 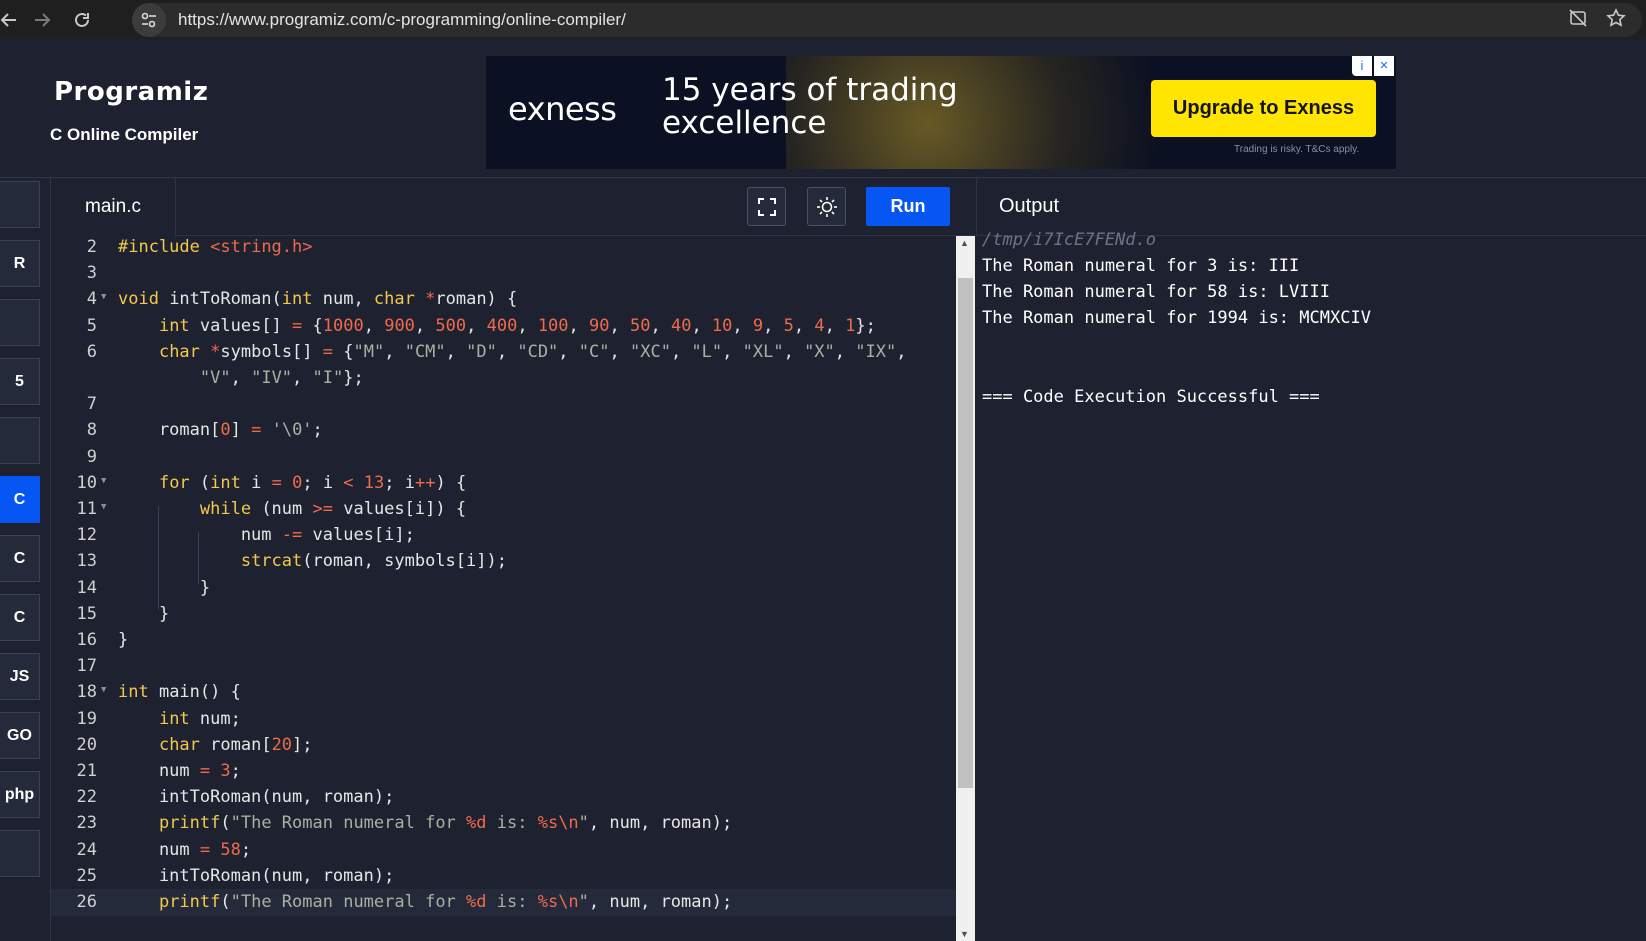 What do you see at coordinates (908, 206) in the screenshot?
I see `run-button: Run` at bounding box center [908, 206].